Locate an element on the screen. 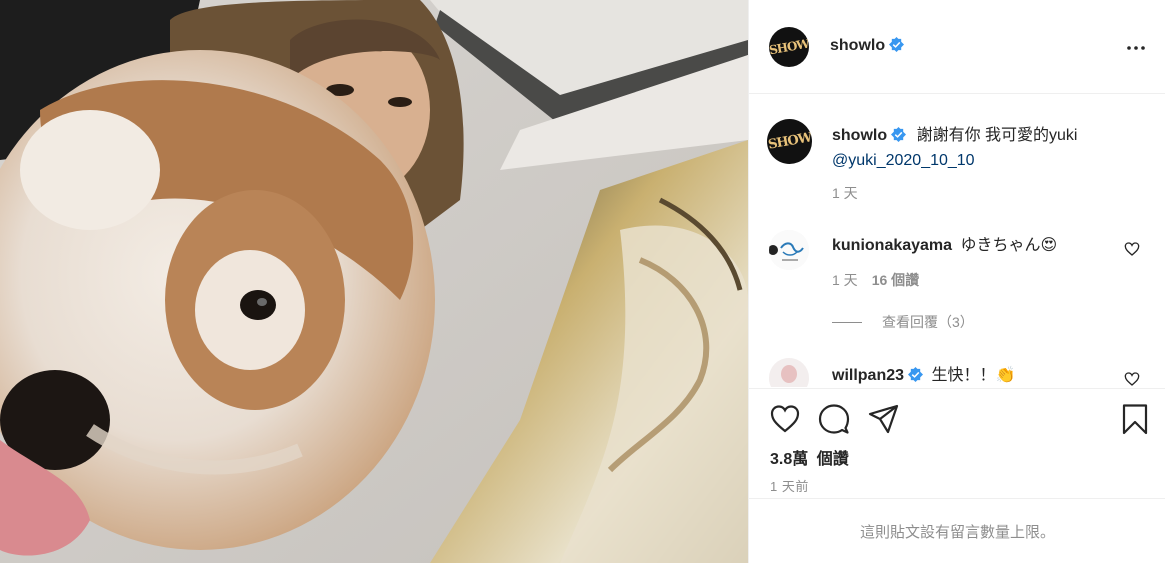 Image resolution: width=1165 pixels, height=563 pixels. like-count: 3.8萬 個讚 is located at coordinates (809, 457).